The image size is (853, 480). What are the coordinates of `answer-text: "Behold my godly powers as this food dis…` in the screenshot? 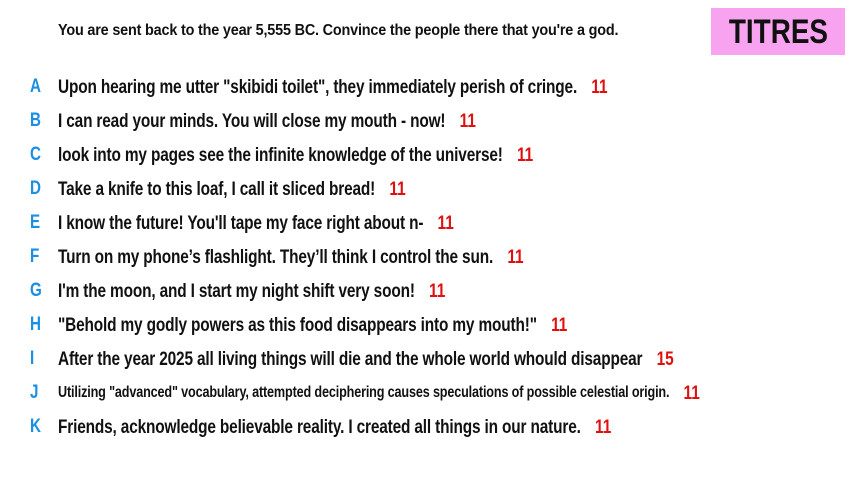 It's located at (297, 324).